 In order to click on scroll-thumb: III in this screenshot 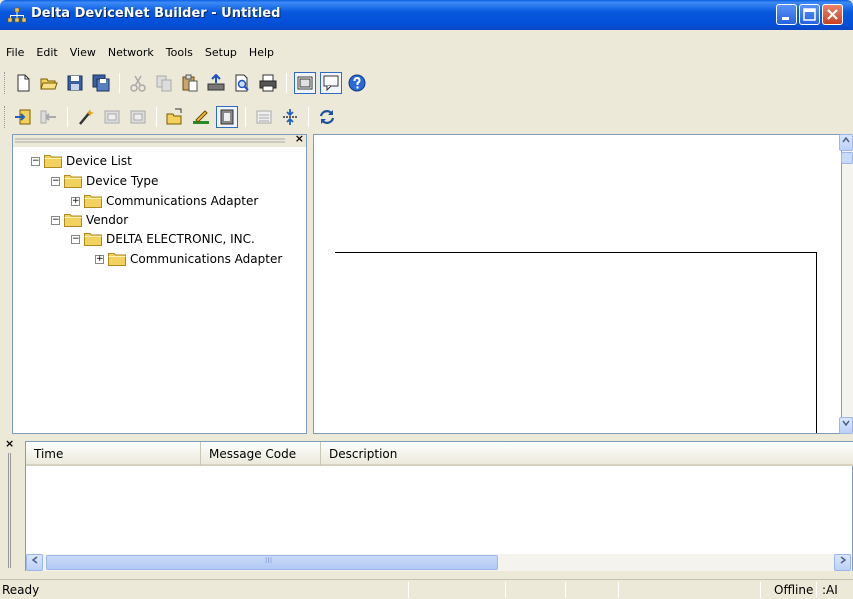, I will do `click(272, 562)`.